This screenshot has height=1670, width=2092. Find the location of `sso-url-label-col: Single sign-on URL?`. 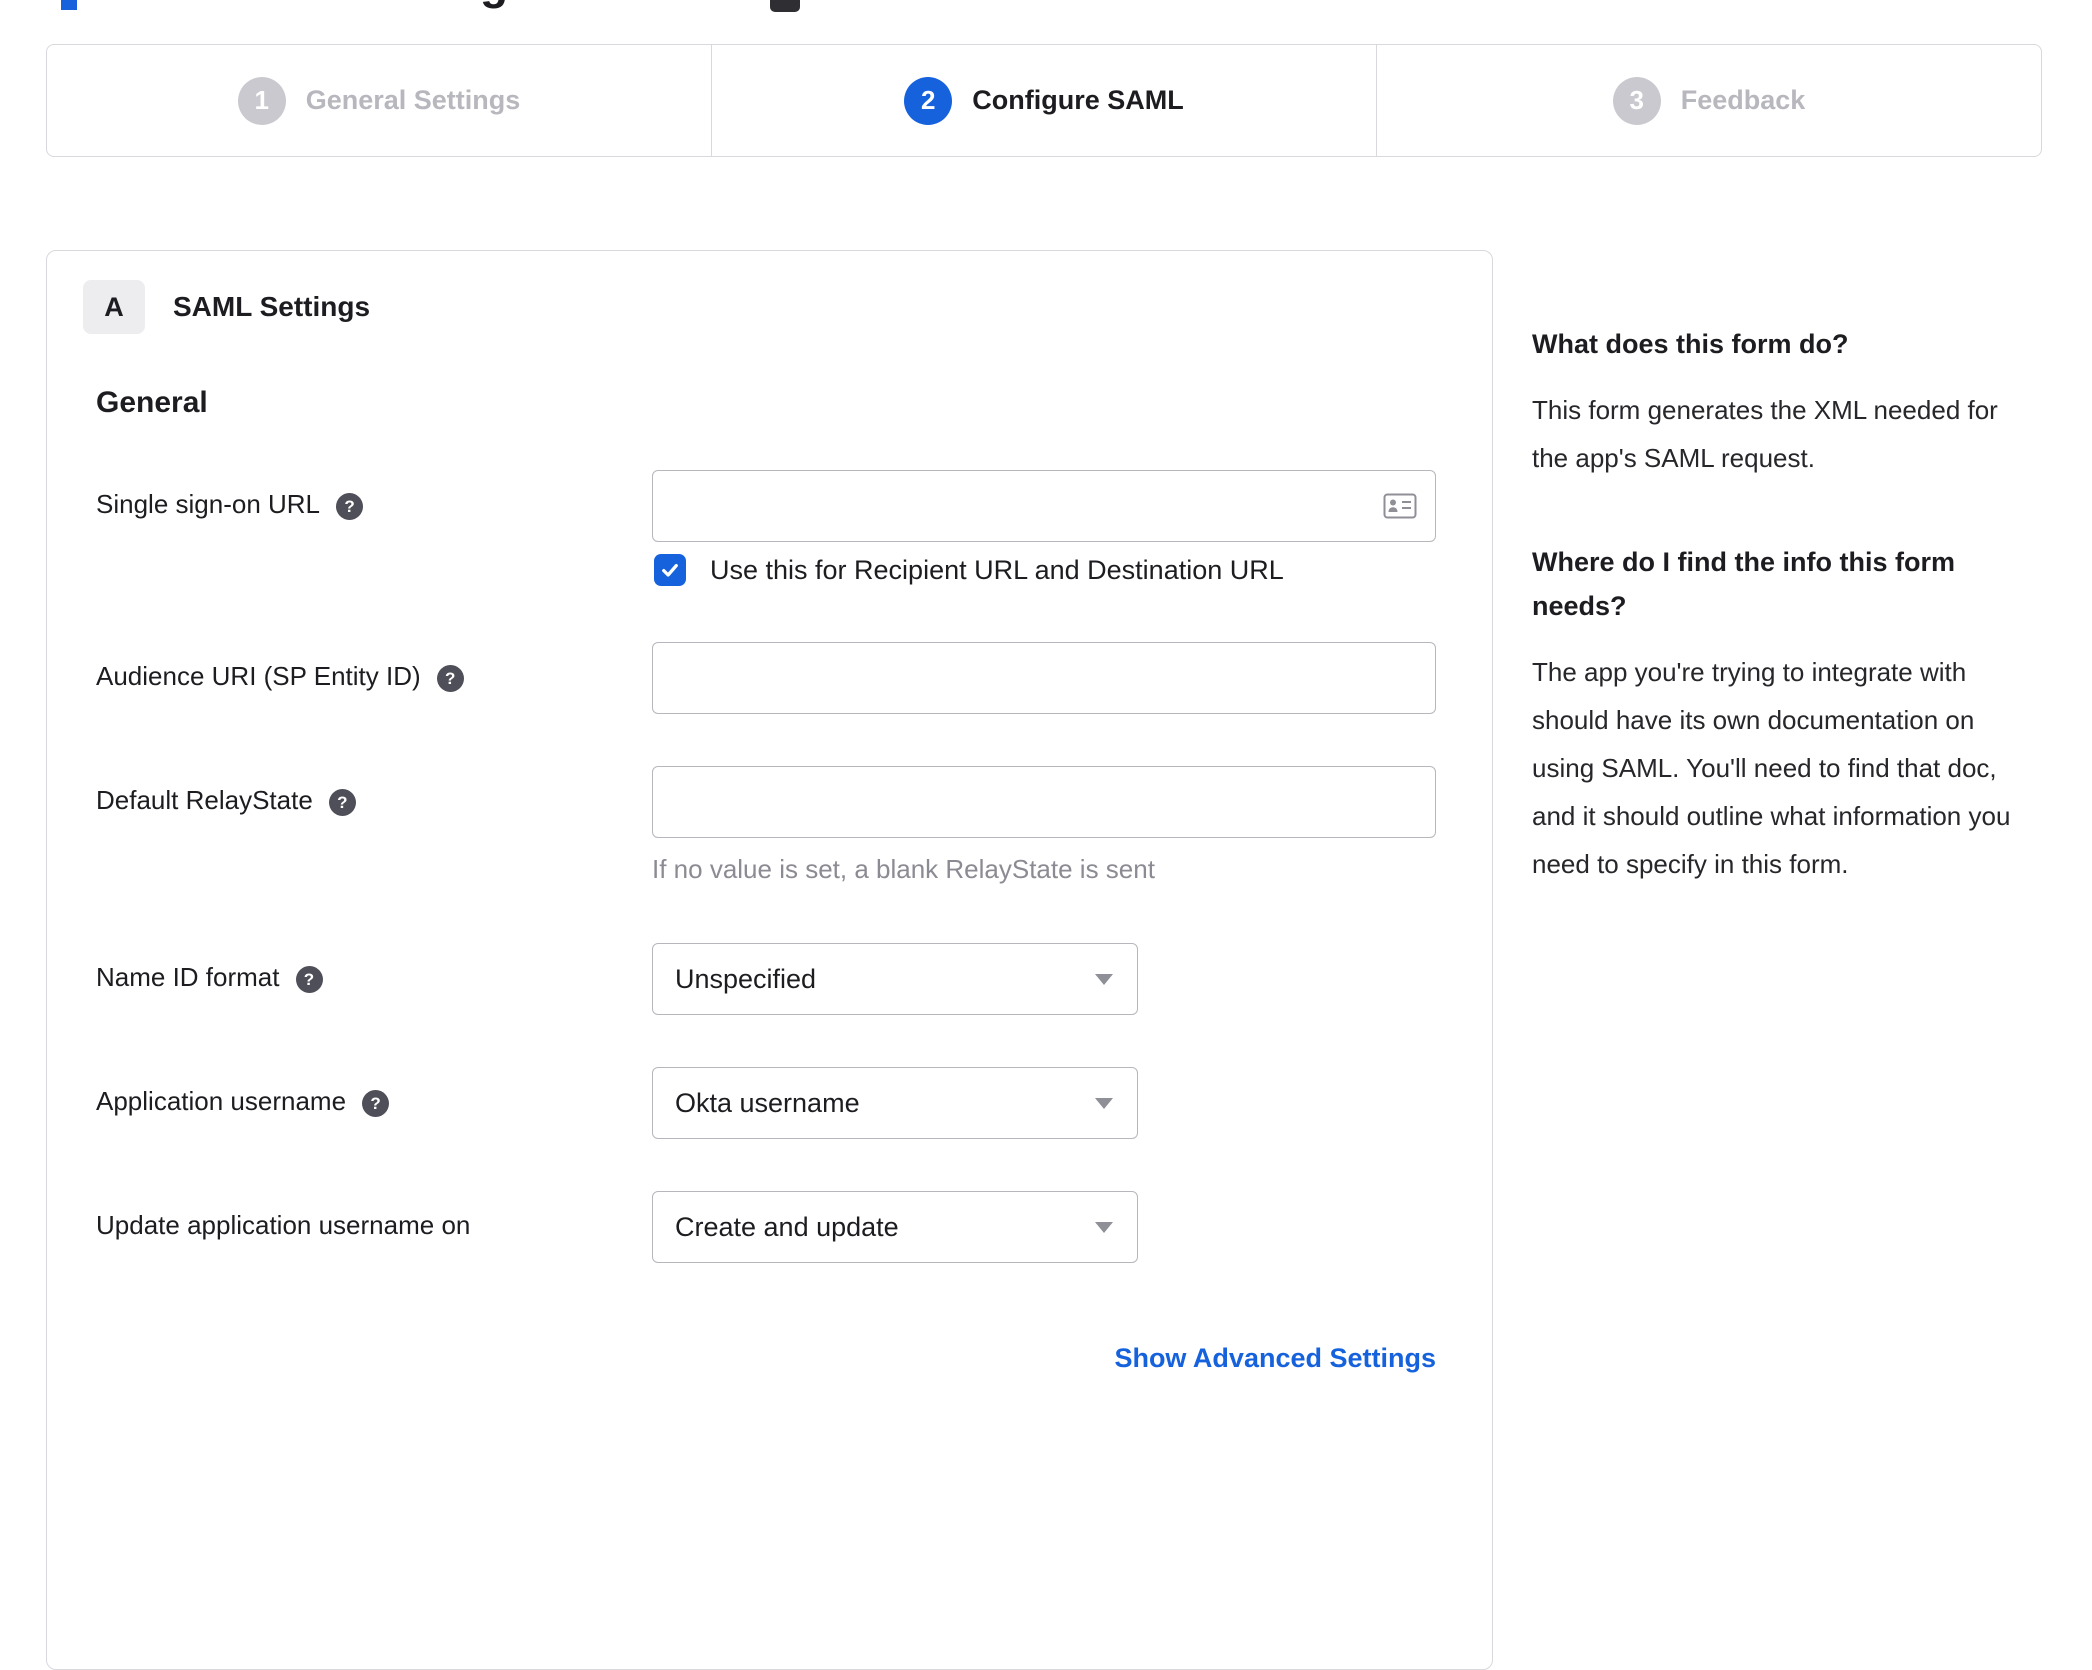

sso-url-label-col: Single sign-on URL? is located at coordinates (374, 528).